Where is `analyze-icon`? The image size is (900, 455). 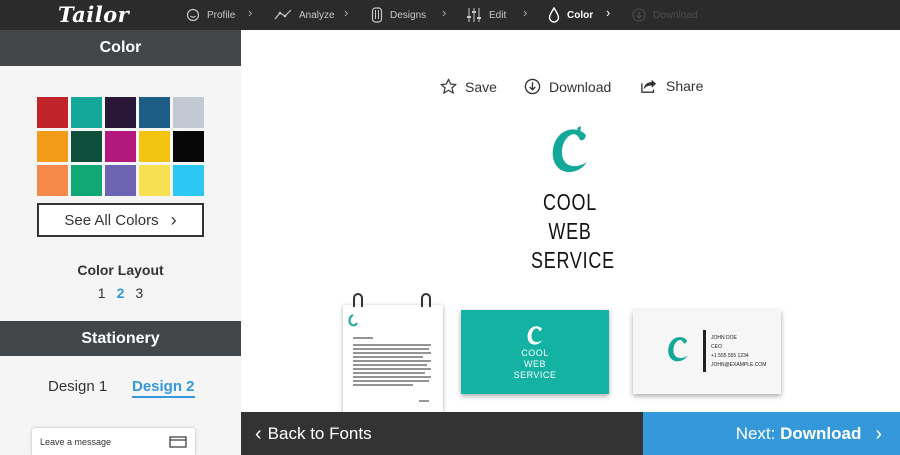 analyze-icon is located at coordinates (283, 14).